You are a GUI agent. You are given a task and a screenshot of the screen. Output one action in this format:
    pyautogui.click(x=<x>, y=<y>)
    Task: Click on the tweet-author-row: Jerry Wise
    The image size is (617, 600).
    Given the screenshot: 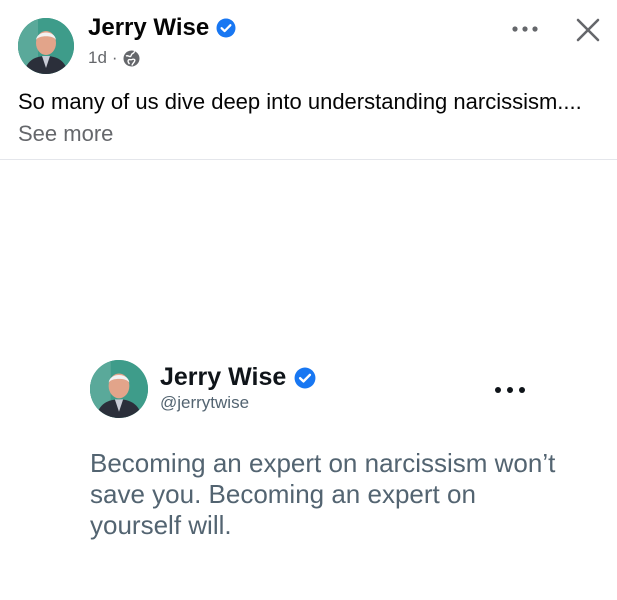 What is the action you would take?
    pyautogui.click(x=238, y=377)
    